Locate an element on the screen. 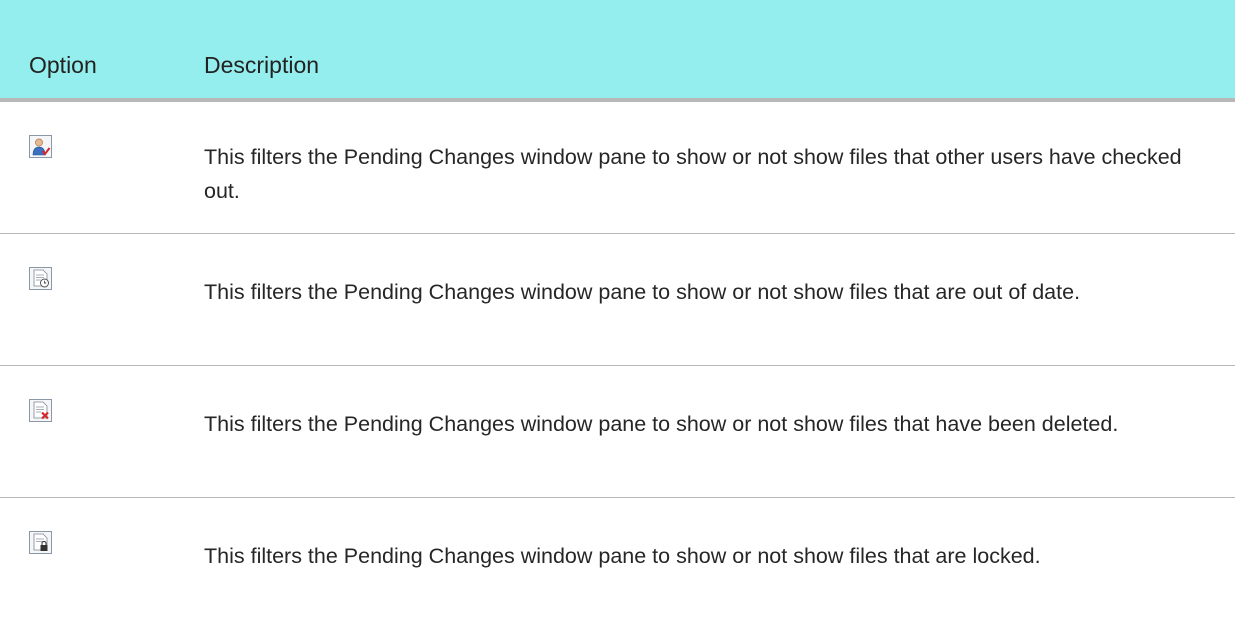 The height and width of the screenshot is (638, 1235). document-lock-icon is located at coordinates (40, 542).